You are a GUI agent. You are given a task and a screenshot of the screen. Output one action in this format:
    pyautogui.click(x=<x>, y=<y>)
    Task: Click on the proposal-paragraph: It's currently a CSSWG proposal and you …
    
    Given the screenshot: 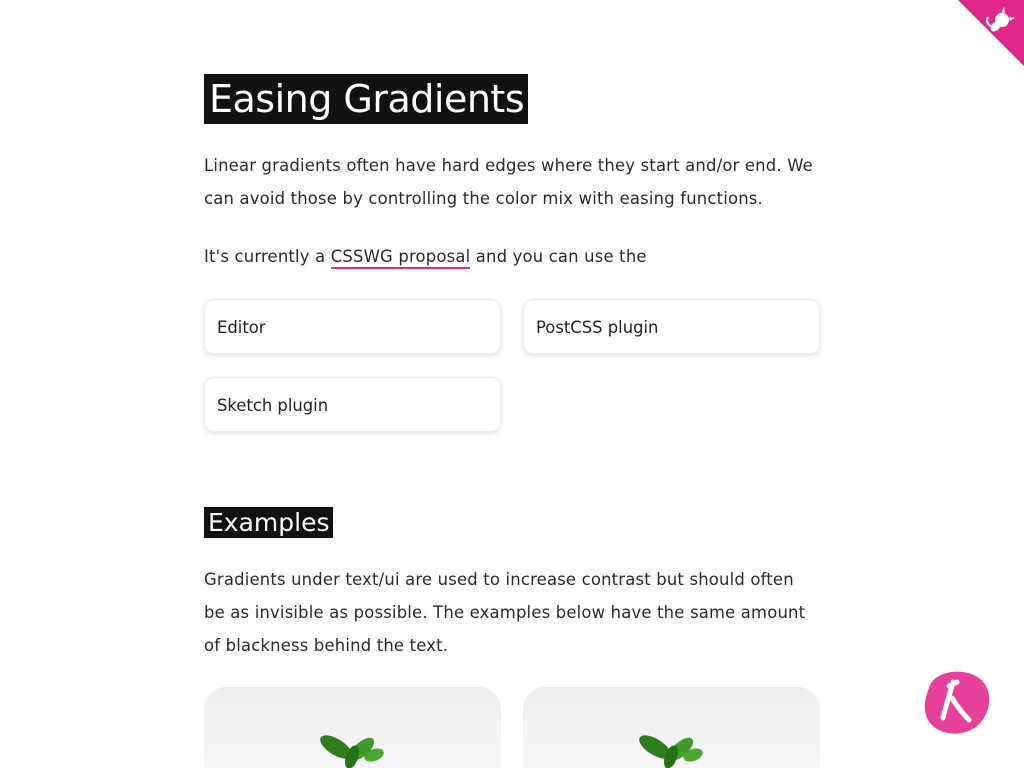 What is the action you would take?
    pyautogui.click(x=512, y=256)
    